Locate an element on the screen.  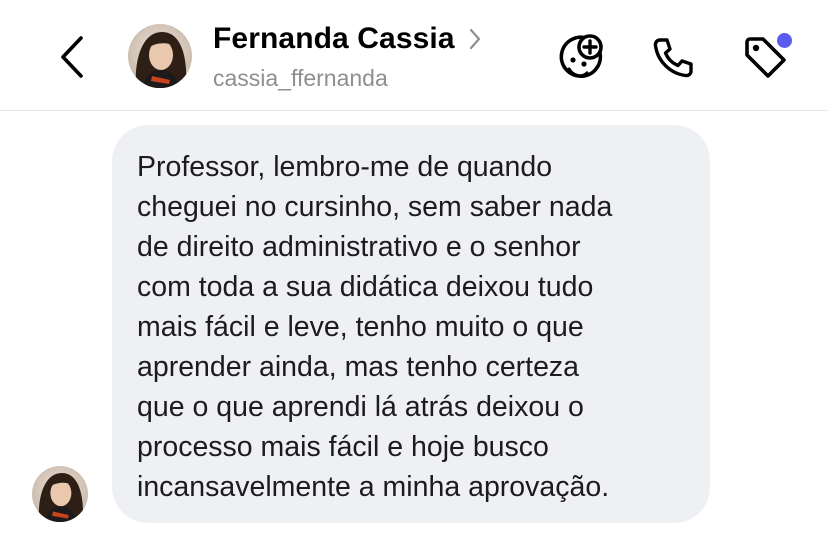
call-button is located at coordinates (673, 58).